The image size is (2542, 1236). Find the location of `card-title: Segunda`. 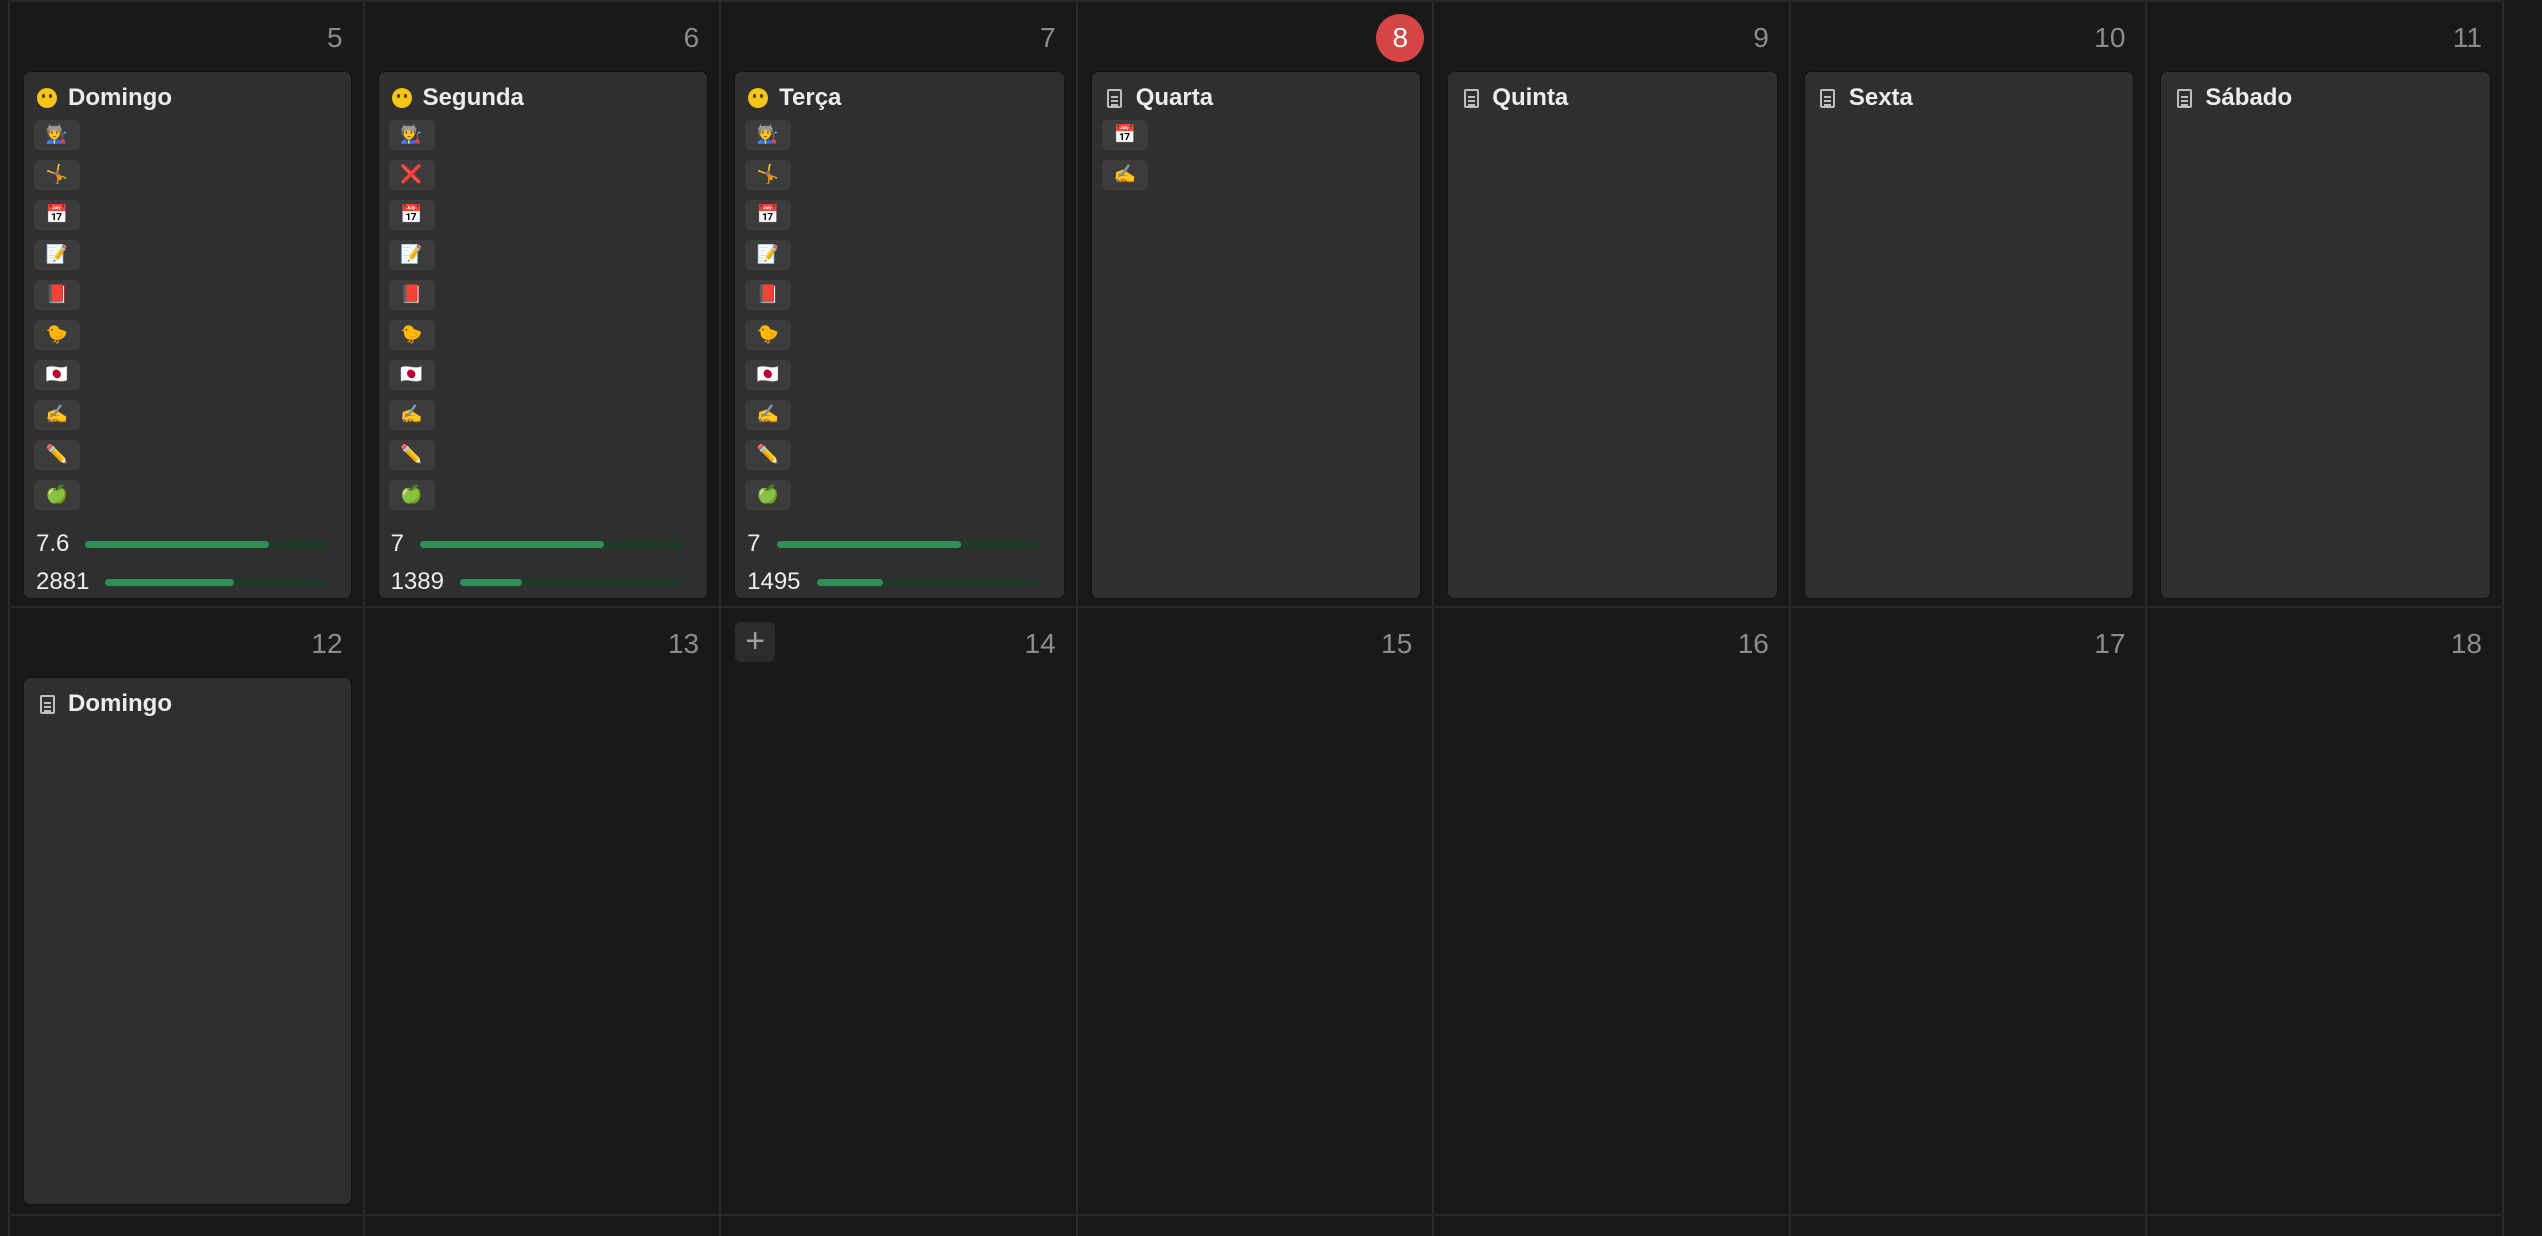

card-title: Segunda is located at coordinates (543, 93).